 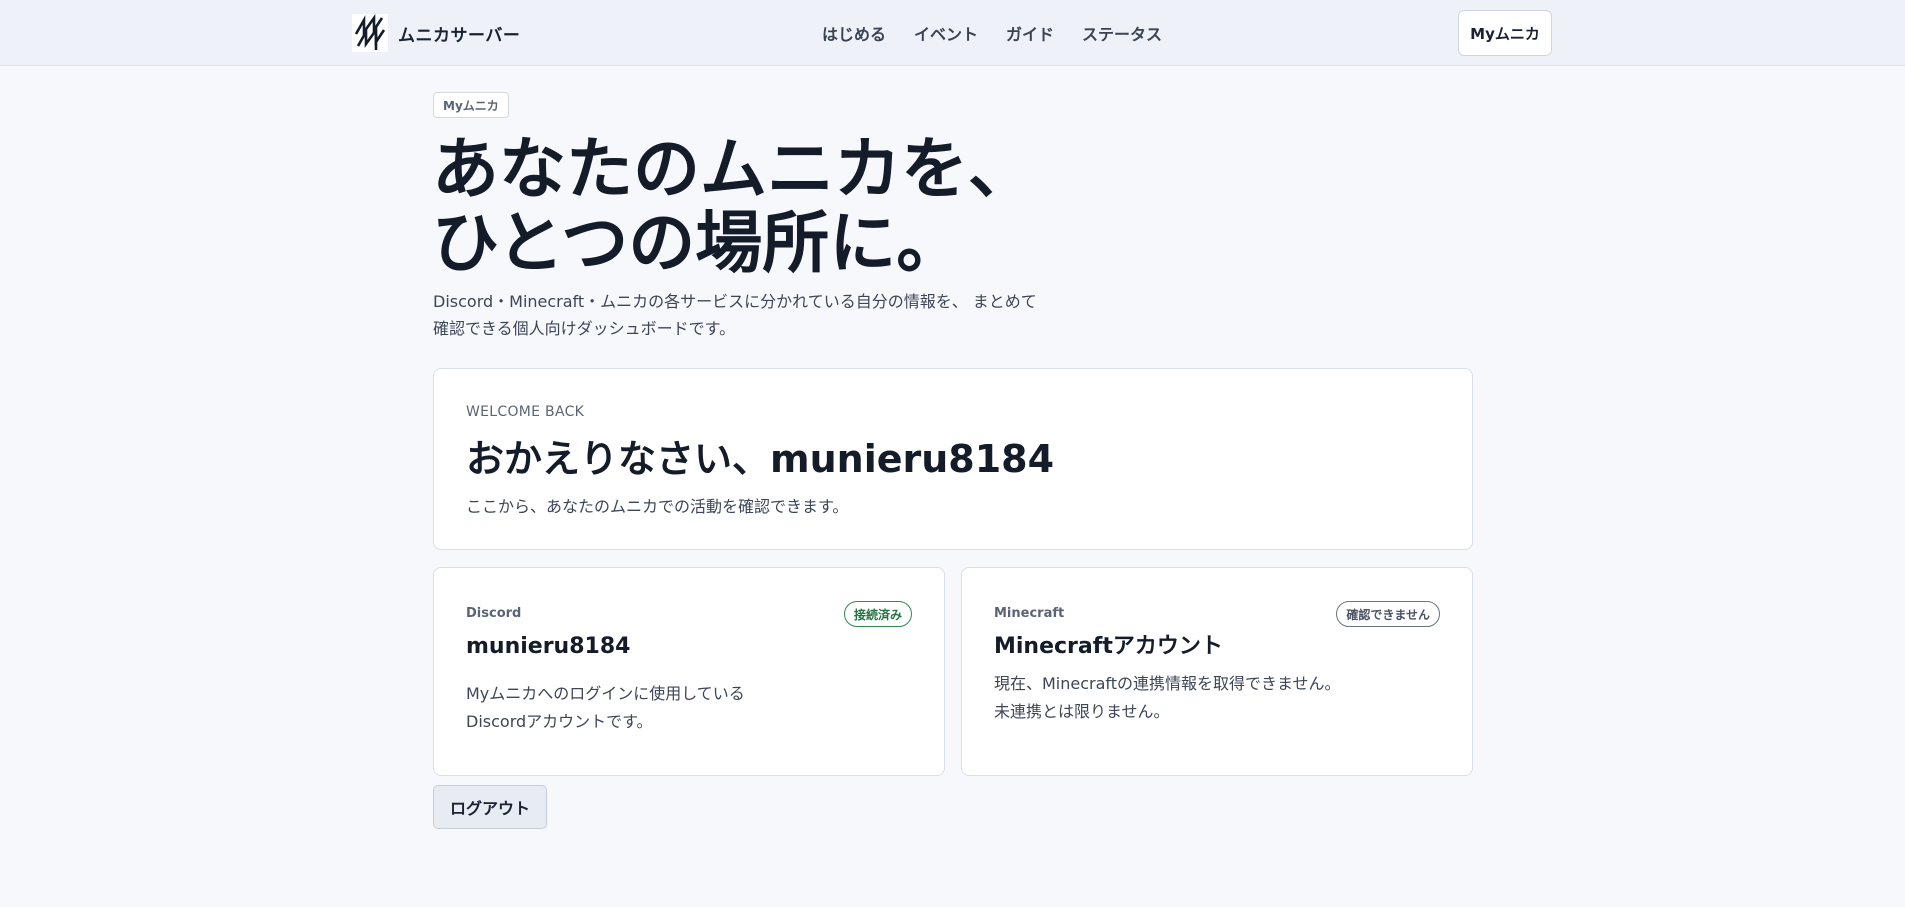 I want to click on nav-item-guide: ガイド, so click(x=1030, y=33).